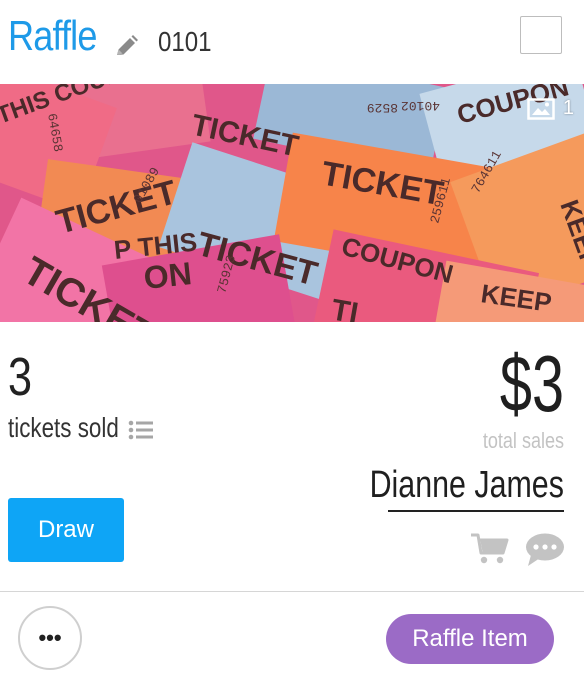 The width and height of the screenshot is (584, 678). I want to click on item-header: Raffle 0101, so click(292, 42).